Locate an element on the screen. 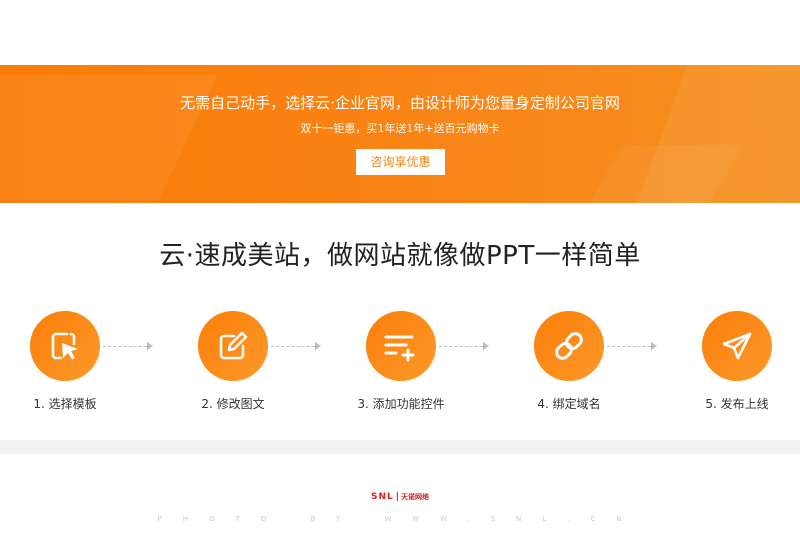  step-add-widgets: 3. 添加功能控件 is located at coordinates (401, 361).